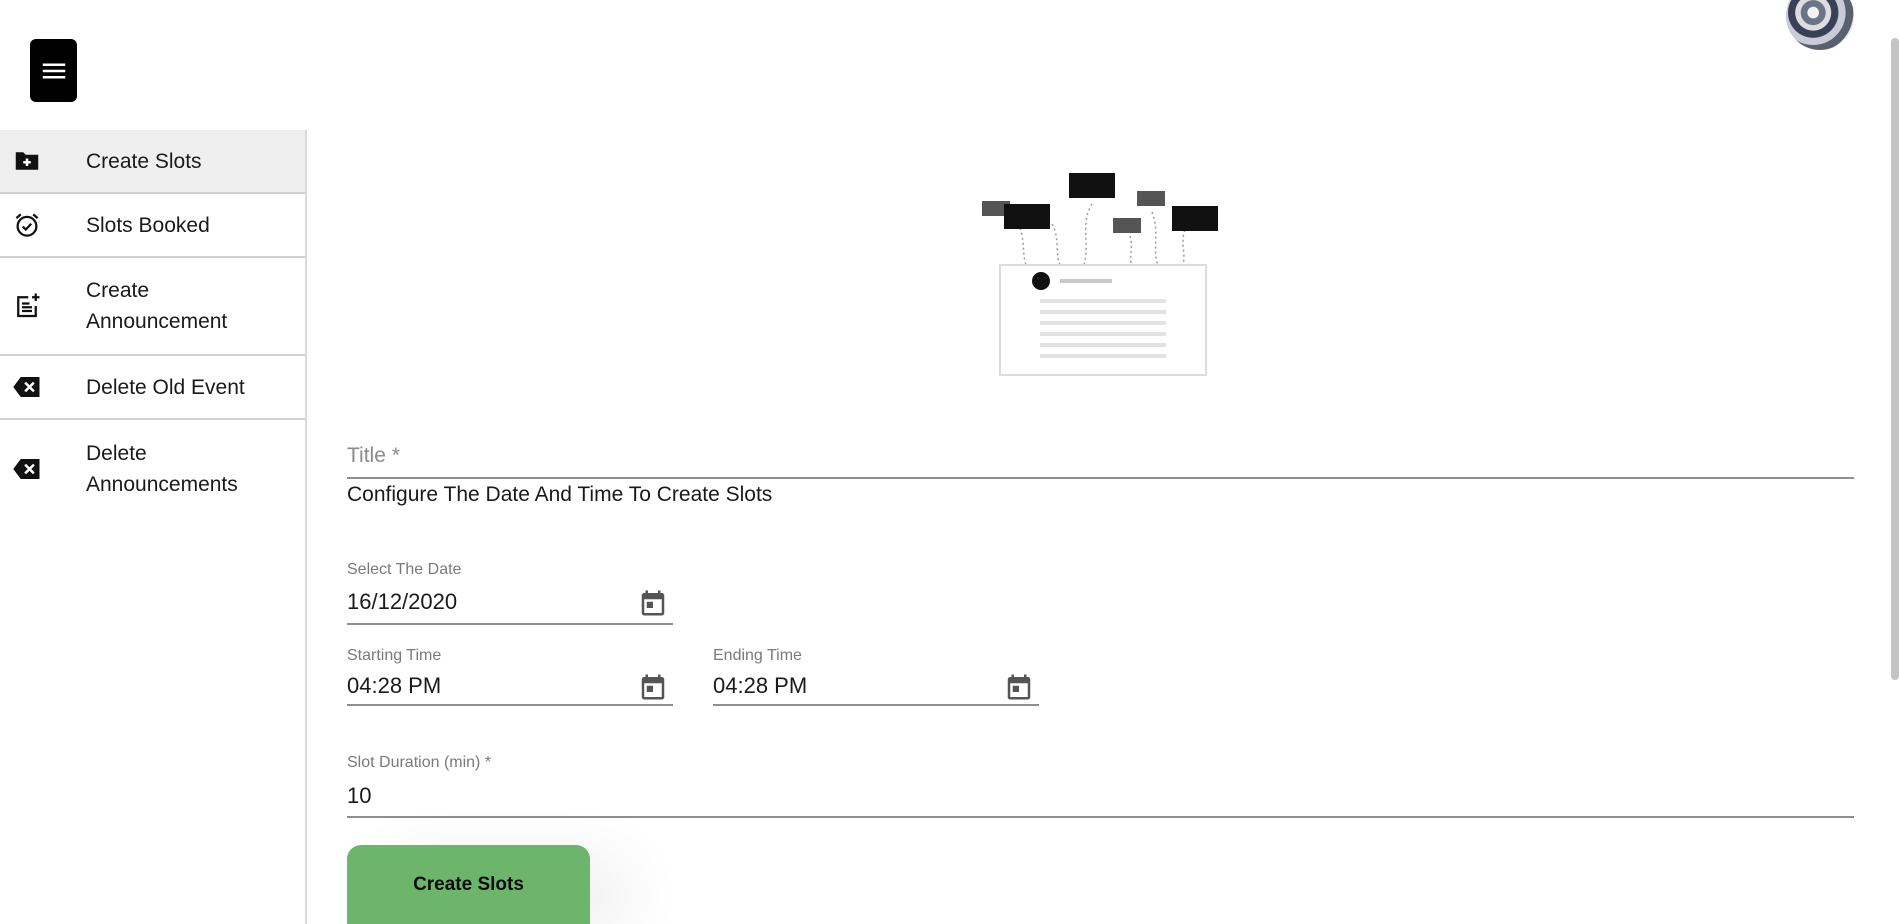  Describe the element at coordinates (144, 161) in the screenshot. I see `sidebar-item-label: Create Slots` at that location.